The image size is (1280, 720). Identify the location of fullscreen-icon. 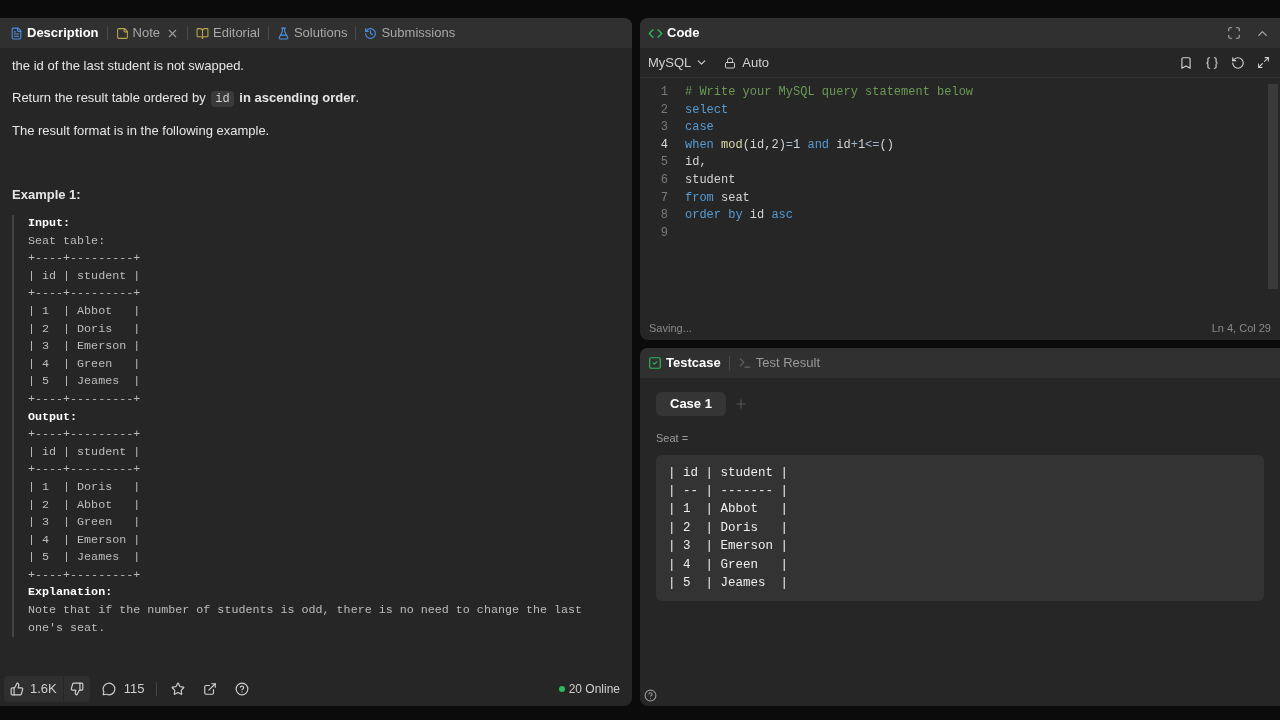
(1234, 33).